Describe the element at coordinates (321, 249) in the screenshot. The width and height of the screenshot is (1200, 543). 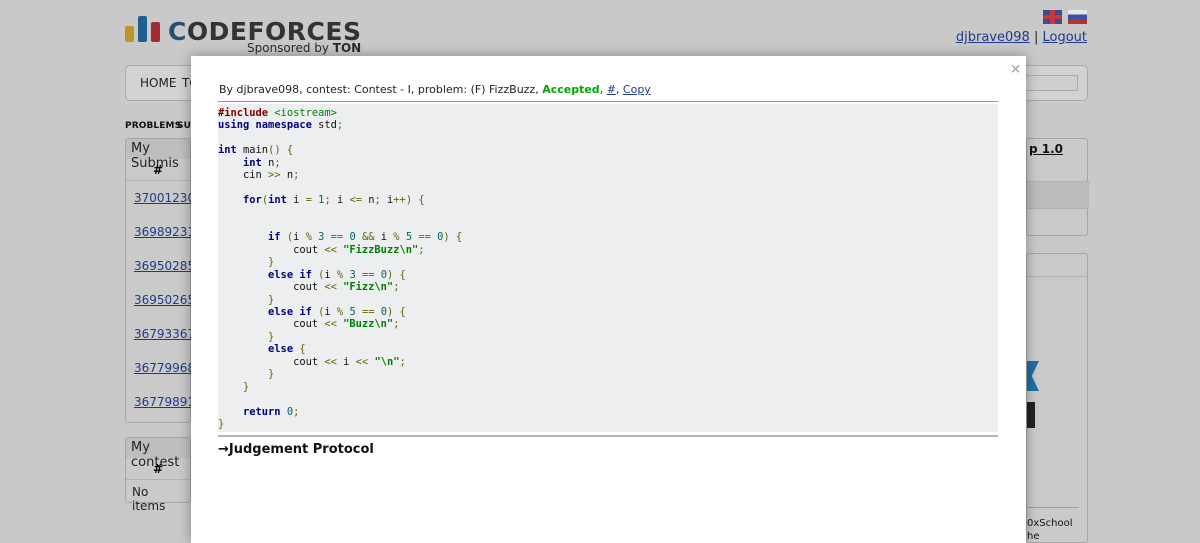
I see `code-line: cout << "FizzBuzz\n";` at that location.